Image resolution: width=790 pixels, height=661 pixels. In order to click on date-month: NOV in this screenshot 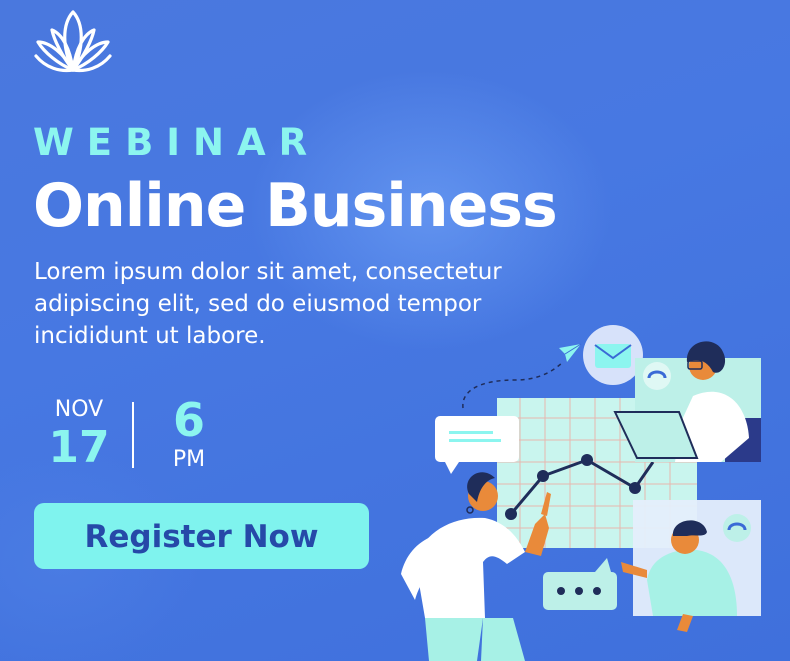, I will do `click(79, 409)`.